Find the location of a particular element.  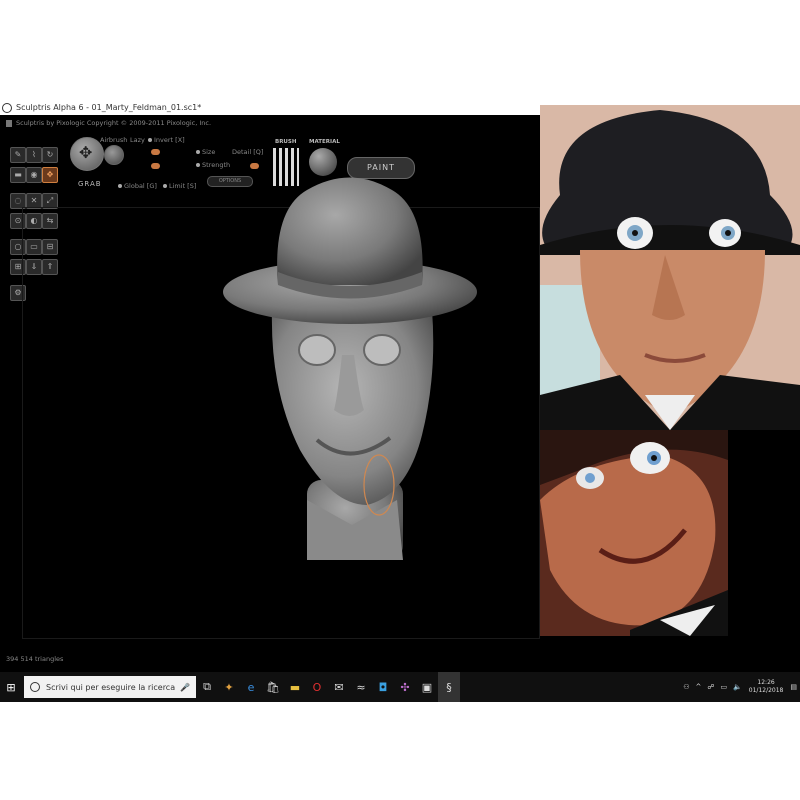

reference-photo-front is located at coordinates (670, 267).